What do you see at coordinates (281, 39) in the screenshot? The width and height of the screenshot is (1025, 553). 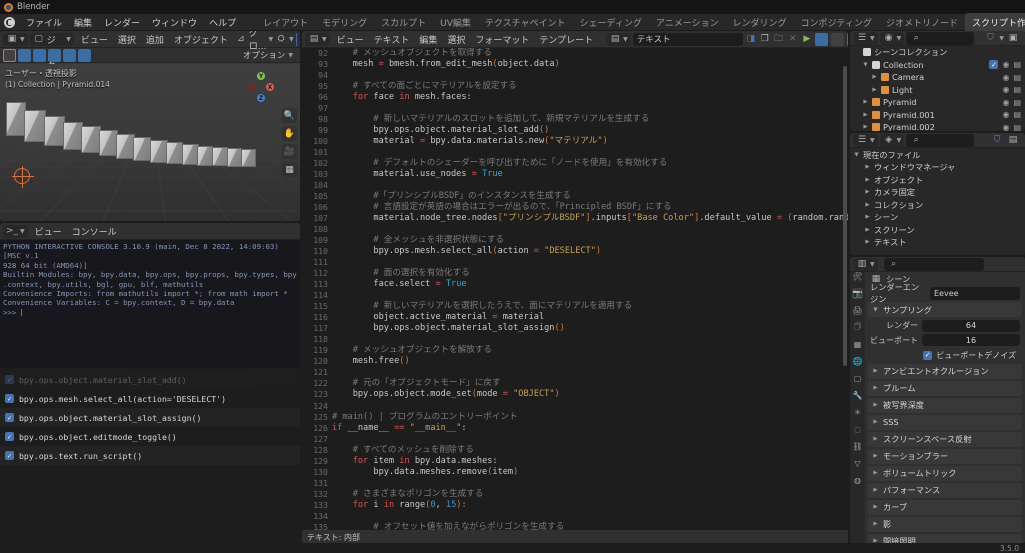 I see `snap-magnet-icon: ⛭` at bounding box center [281, 39].